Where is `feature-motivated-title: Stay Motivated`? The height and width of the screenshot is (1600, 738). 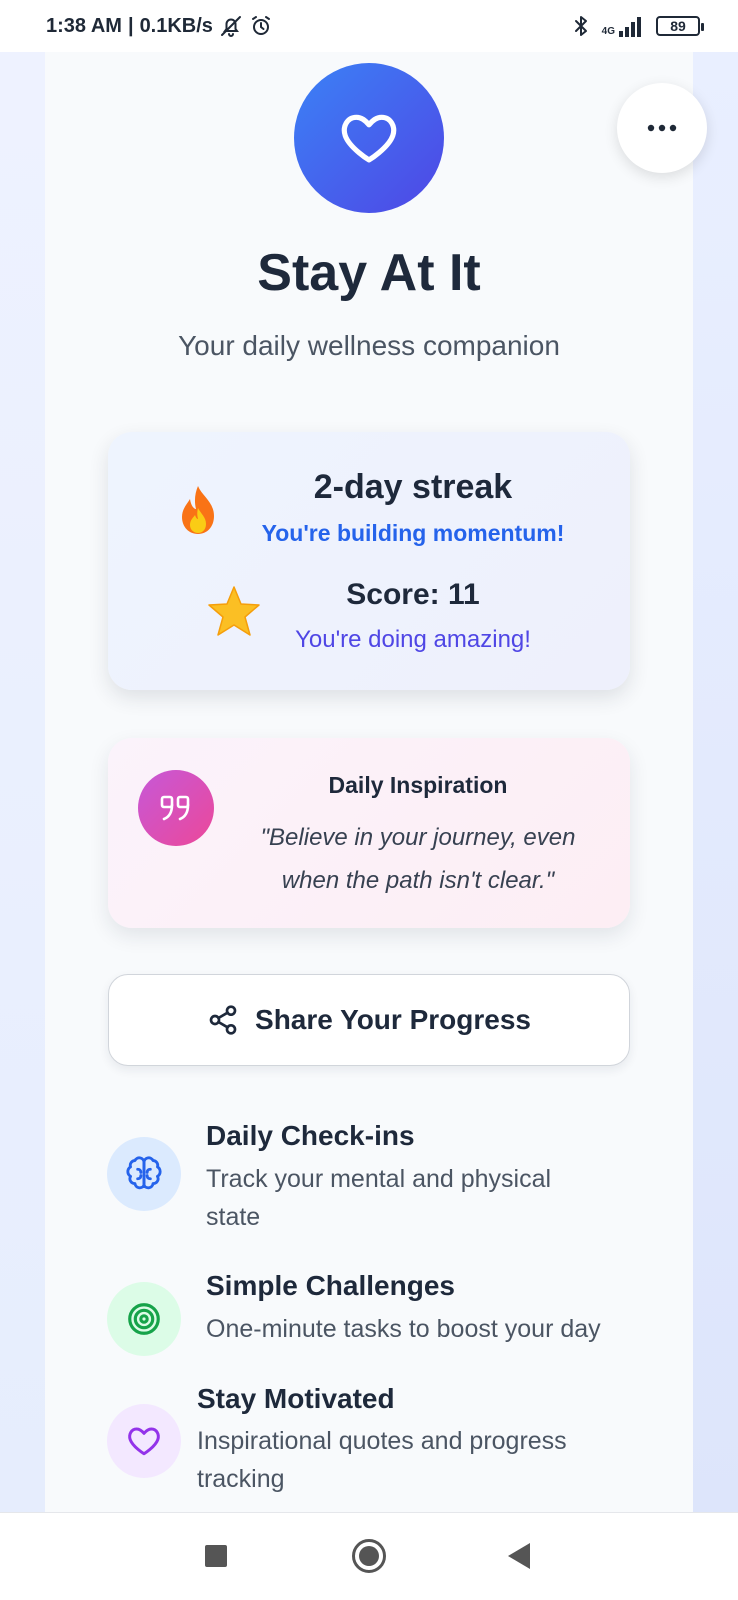
feature-motivated-title: Stay Motivated is located at coordinates (296, 1398).